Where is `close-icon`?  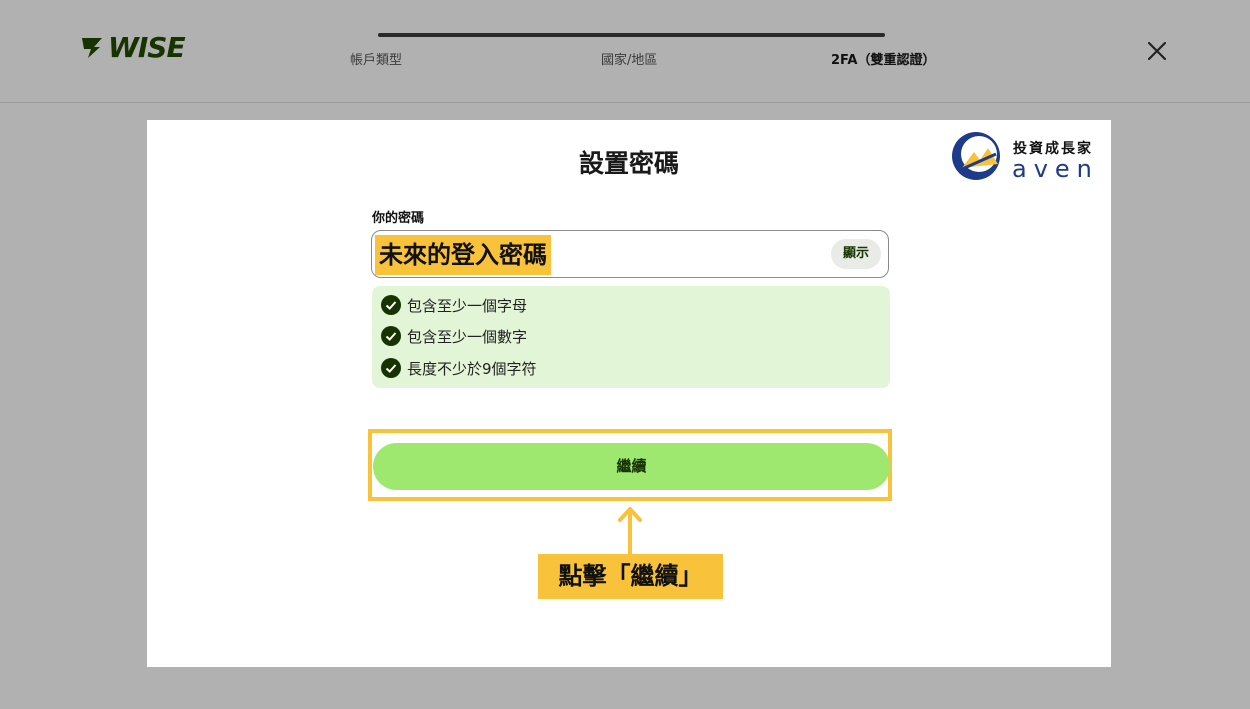 close-icon is located at coordinates (1157, 51).